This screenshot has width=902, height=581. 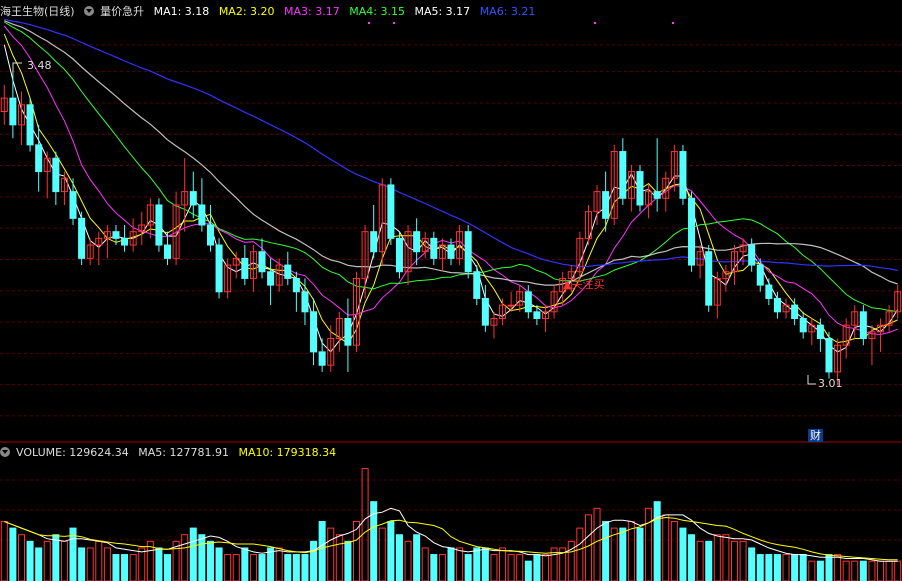 I want to click on buy-signal-label: ▲关注买, so click(x=584, y=284).